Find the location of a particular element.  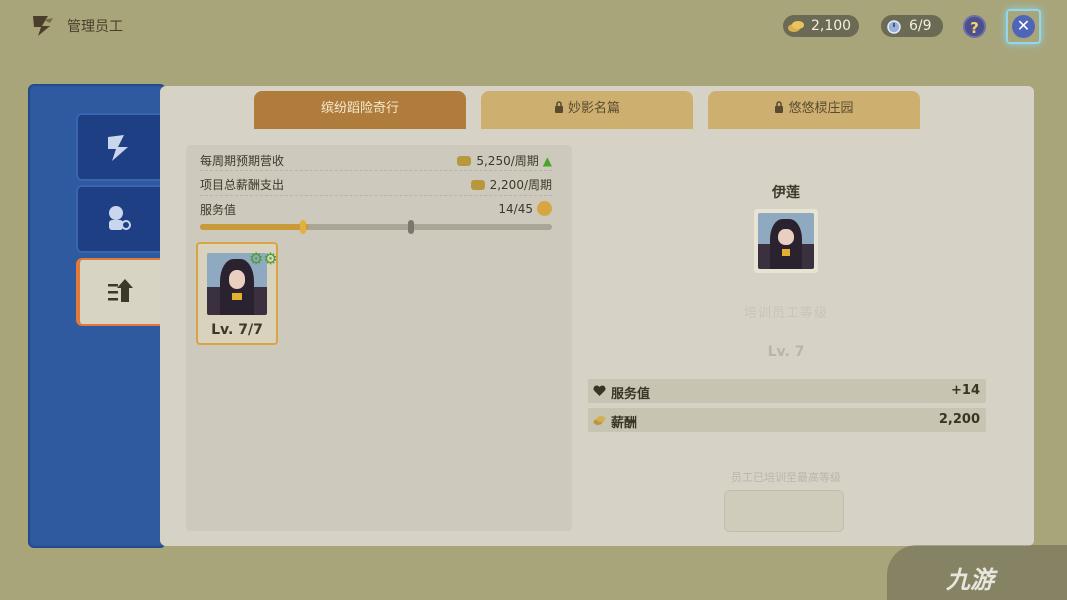

attr-service-value: +14 is located at coordinates (965, 390).